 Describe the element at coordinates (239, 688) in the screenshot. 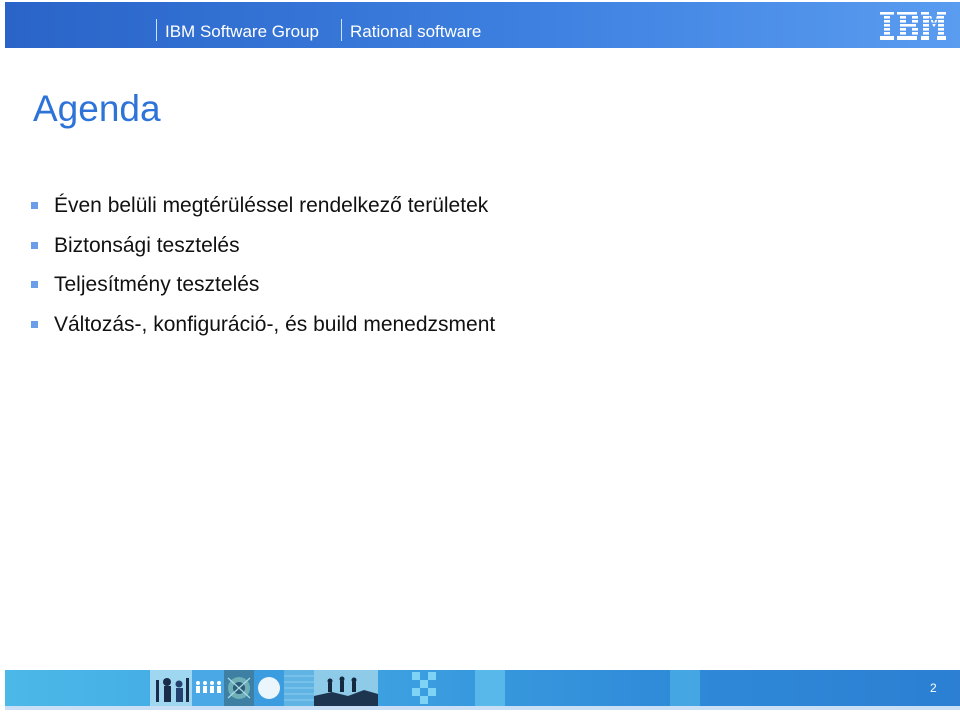

I see `circuit-photo-icon` at that location.